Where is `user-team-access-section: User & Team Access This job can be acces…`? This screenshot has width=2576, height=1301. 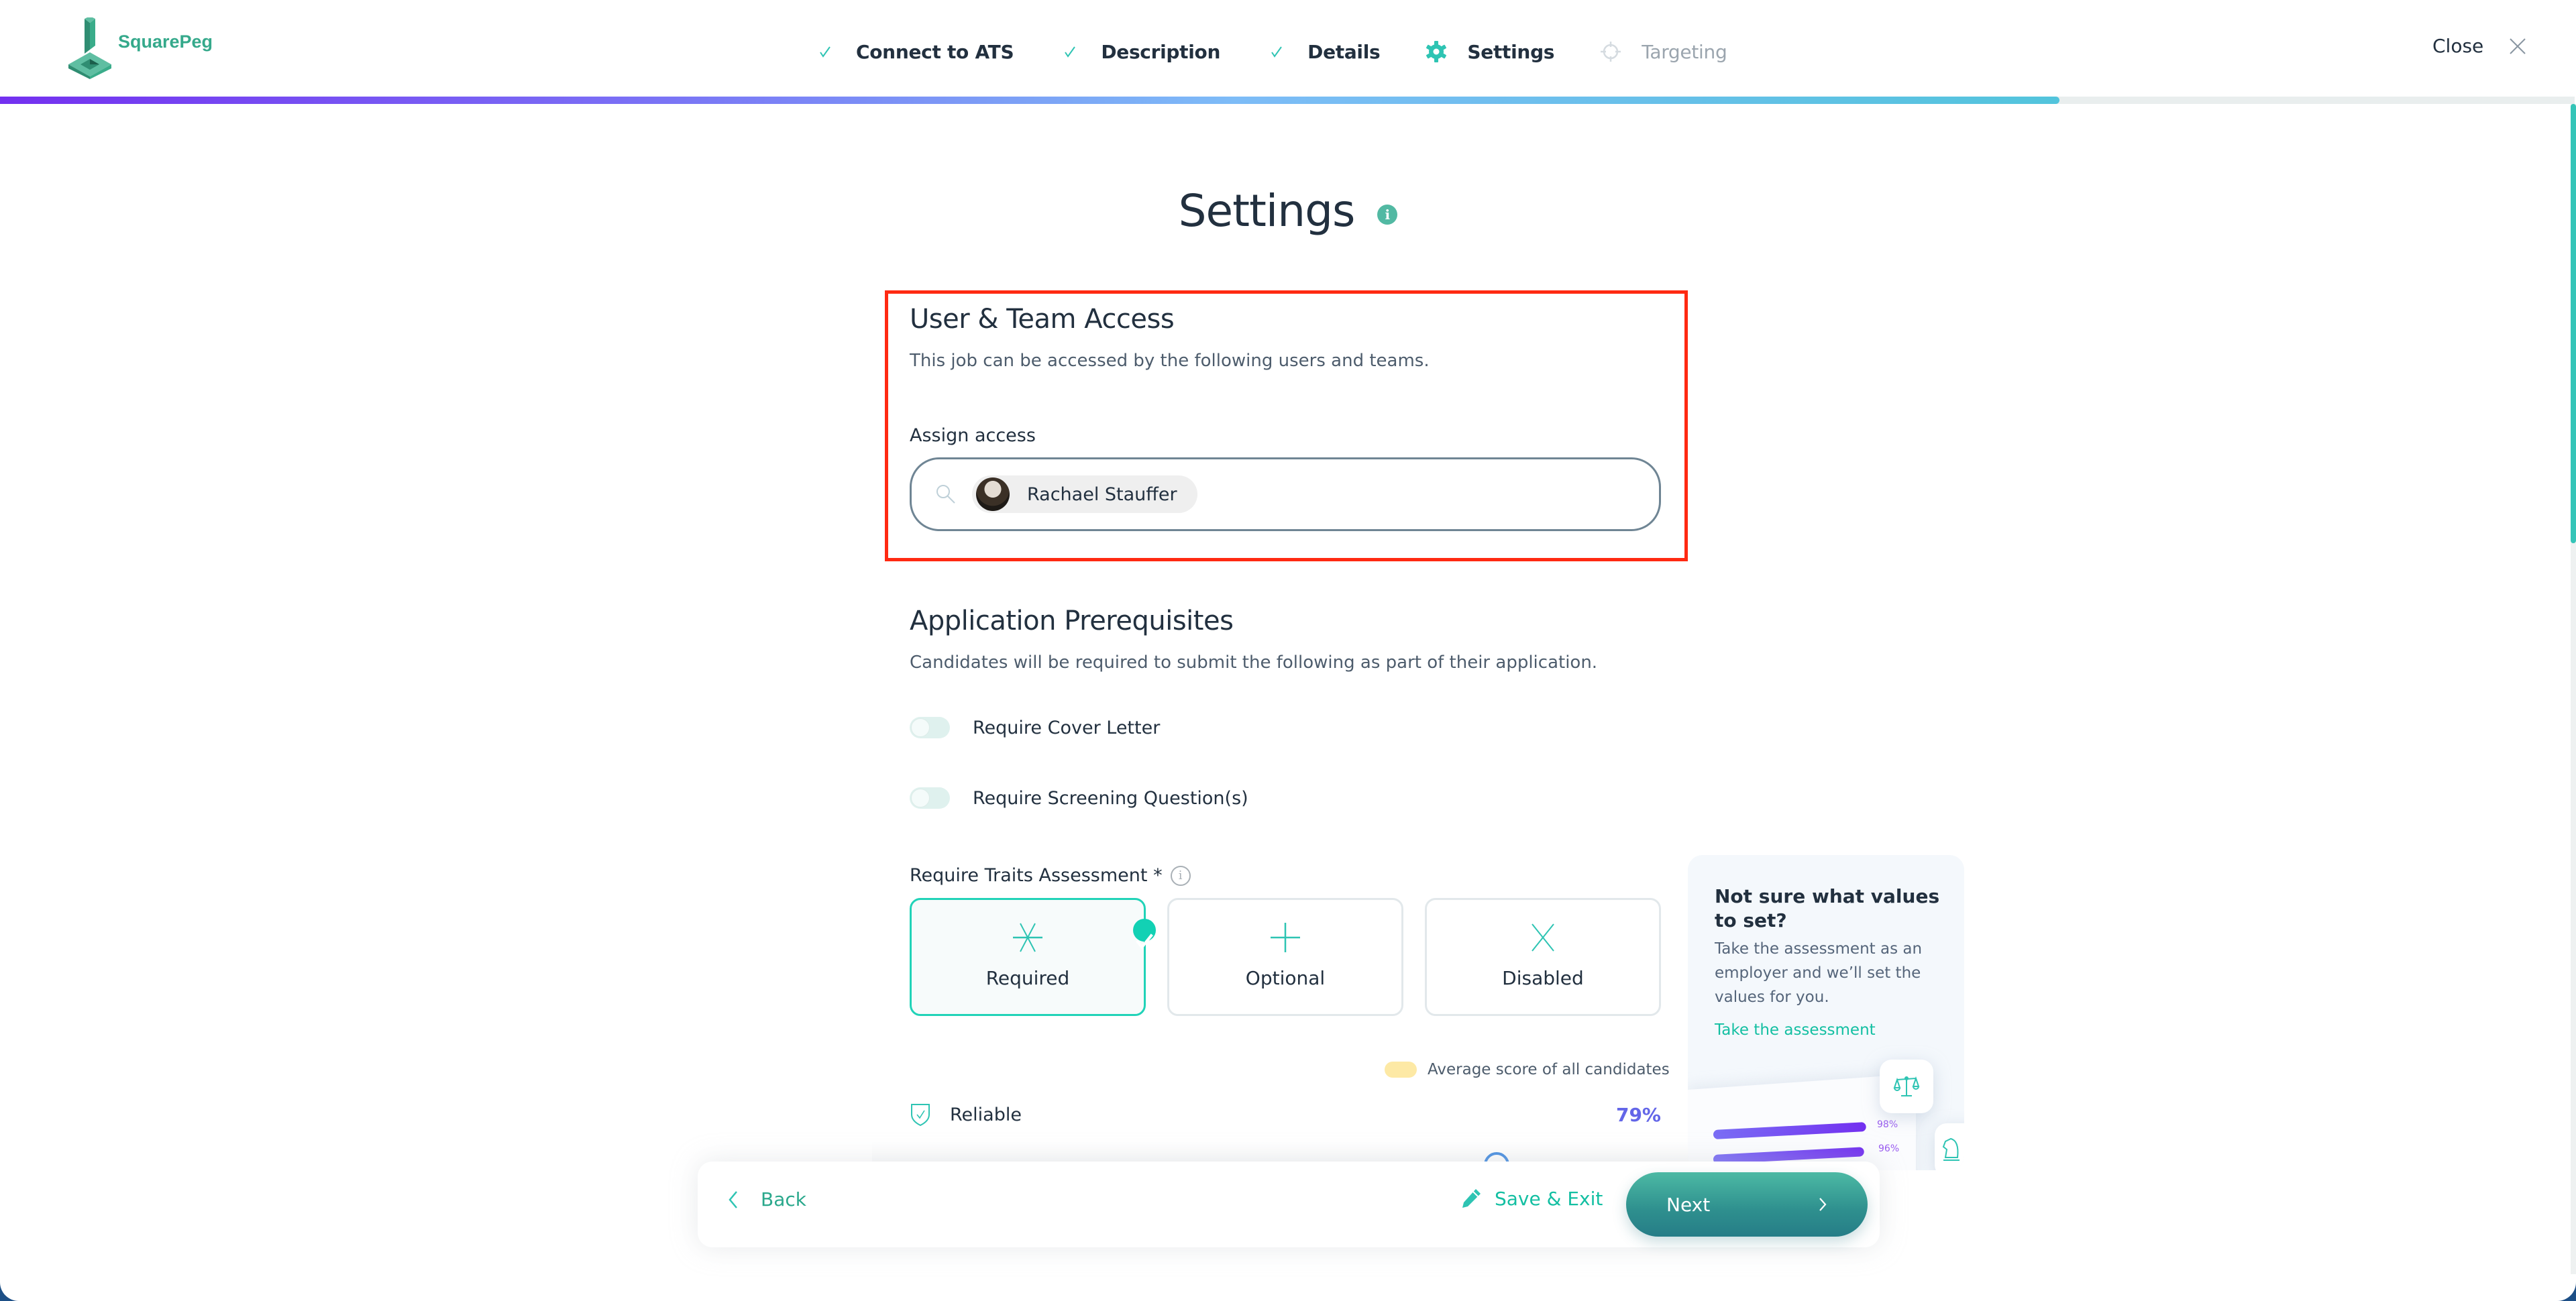 user-team-access-section: User & Team Access This job can be acces… is located at coordinates (1285, 337).